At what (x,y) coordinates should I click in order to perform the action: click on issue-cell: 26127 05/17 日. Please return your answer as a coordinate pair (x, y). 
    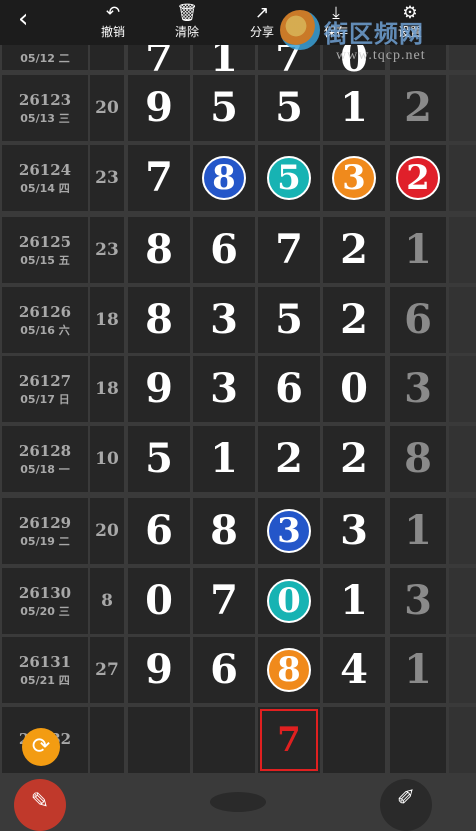
    Looking at the image, I should click on (45, 389).